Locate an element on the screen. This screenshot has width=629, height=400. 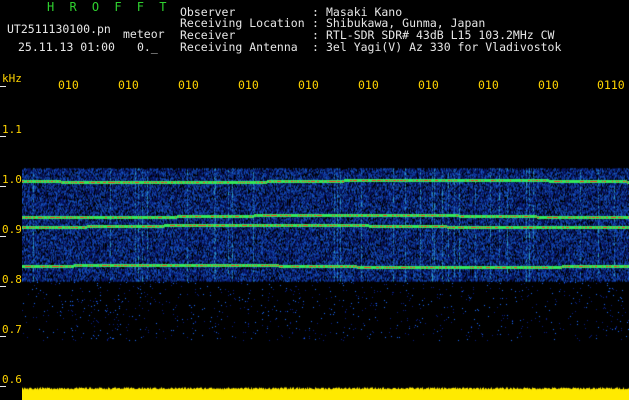
file-type-label: meteor is located at coordinates (144, 34).